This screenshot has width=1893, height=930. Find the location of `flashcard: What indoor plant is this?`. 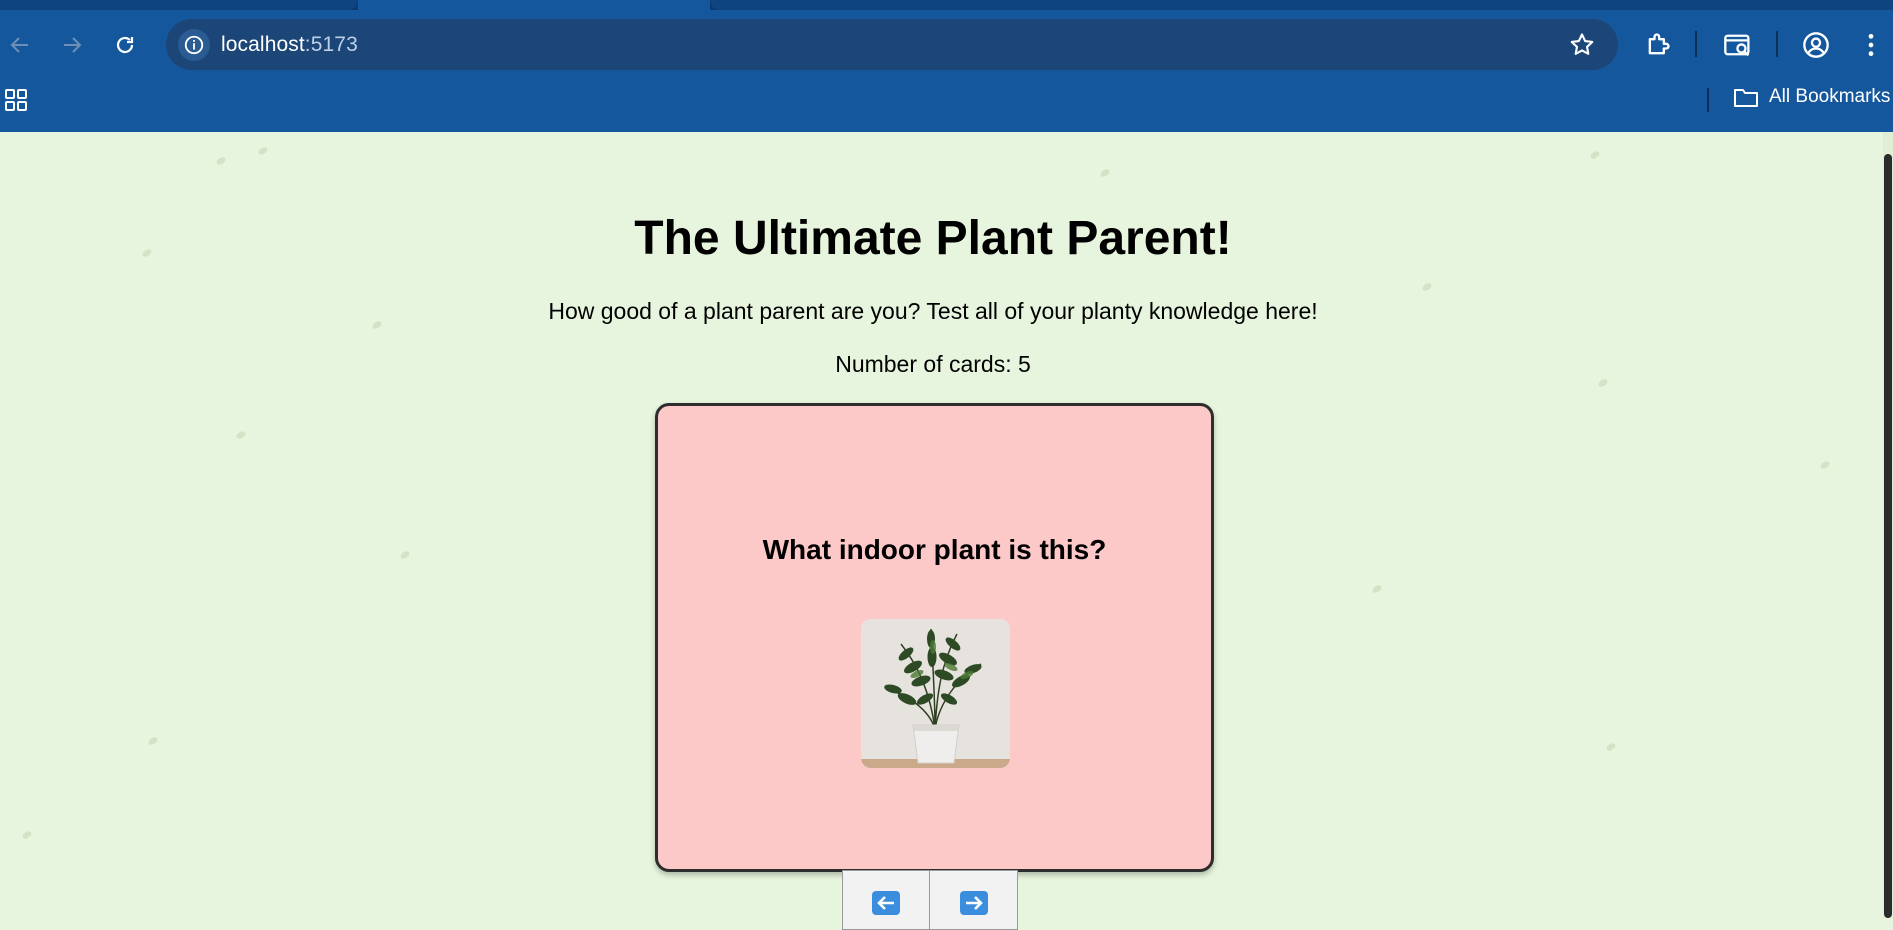

flashcard: What indoor plant is this? is located at coordinates (934, 637).